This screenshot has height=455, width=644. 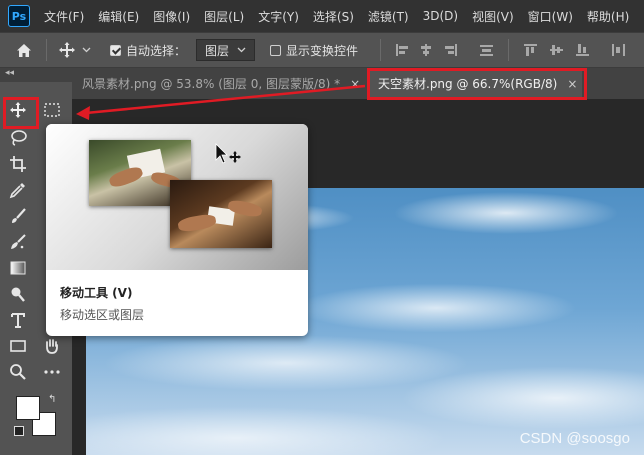 I want to click on show-transform-option: 显示变换控件, so click(x=314, y=50).